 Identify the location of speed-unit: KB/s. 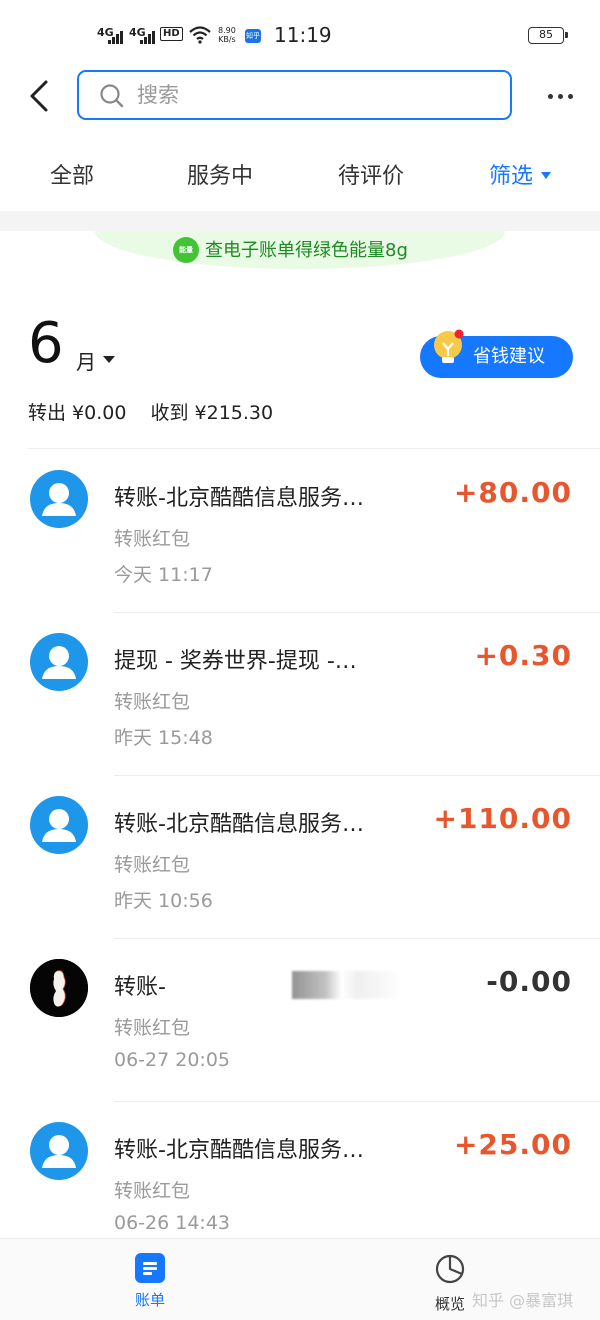
(227, 39).